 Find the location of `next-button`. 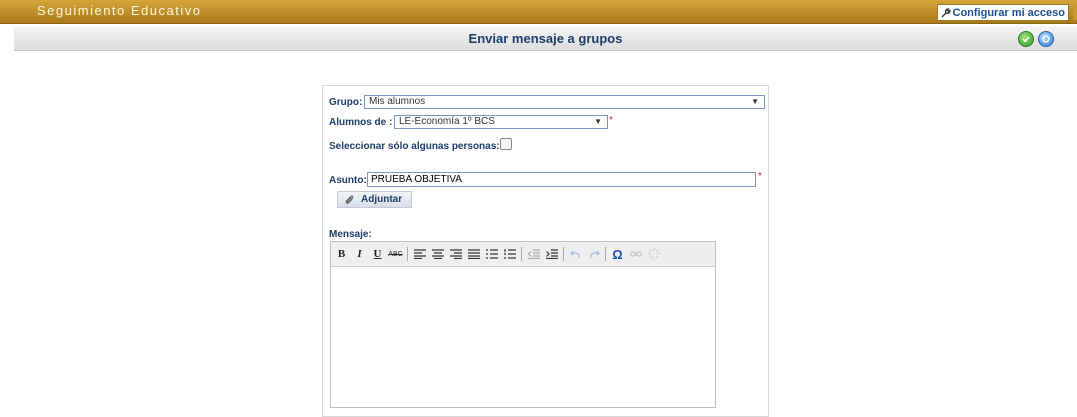

next-button is located at coordinates (1046, 39).